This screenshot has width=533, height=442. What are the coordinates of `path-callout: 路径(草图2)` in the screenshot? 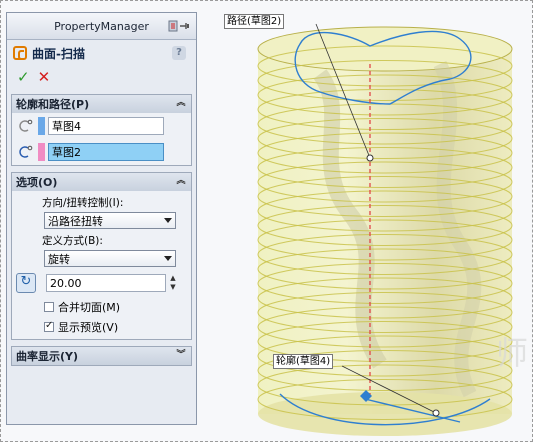 It's located at (254, 21).